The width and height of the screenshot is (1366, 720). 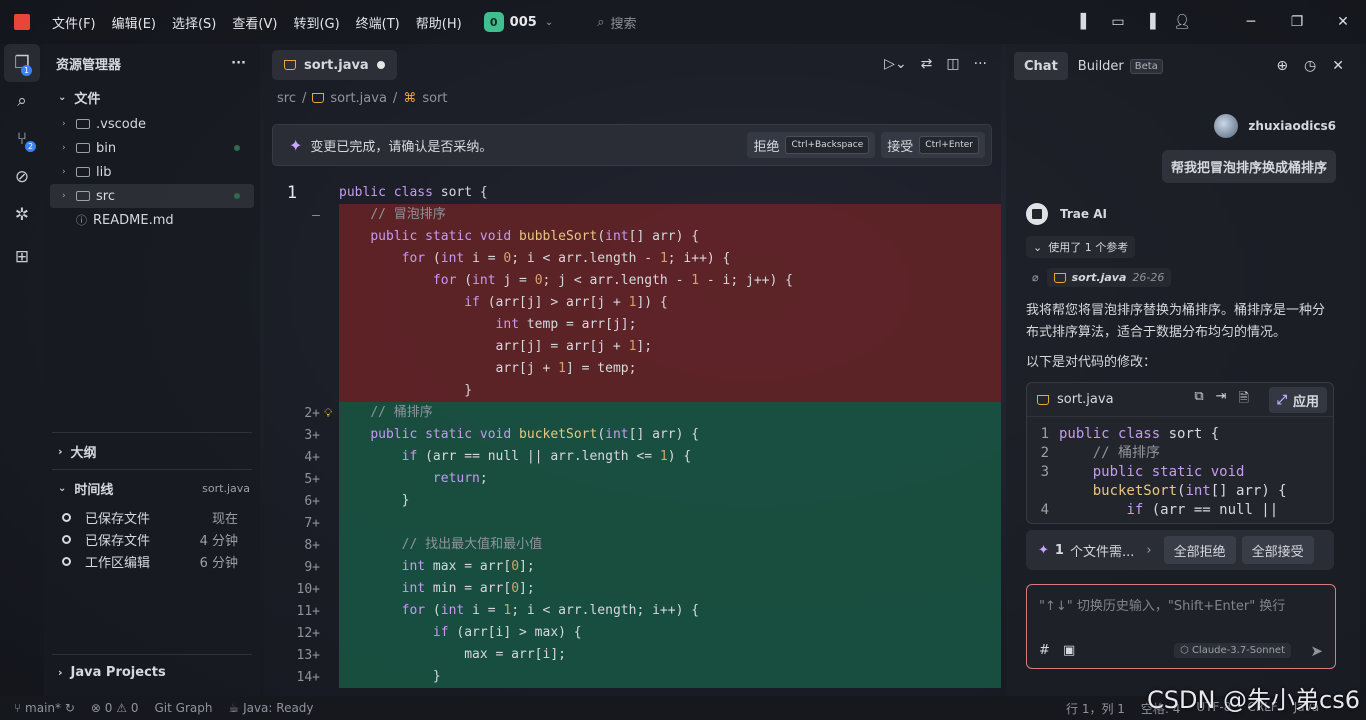 What do you see at coordinates (811, 145) in the screenshot?
I see `reject-change-button: 拒绝 Ctrl+Backspace` at bounding box center [811, 145].